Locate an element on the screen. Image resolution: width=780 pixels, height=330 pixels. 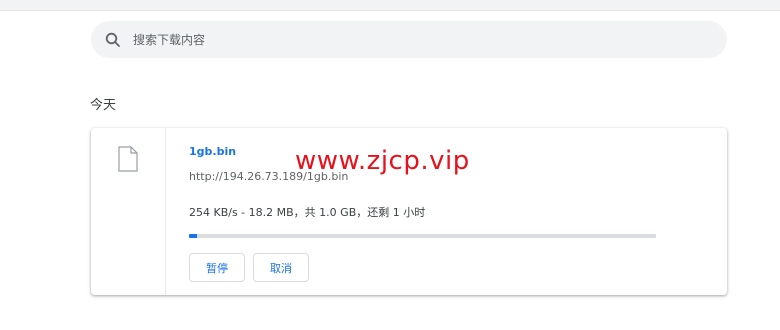
file-icon is located at coordinates (128, 159).